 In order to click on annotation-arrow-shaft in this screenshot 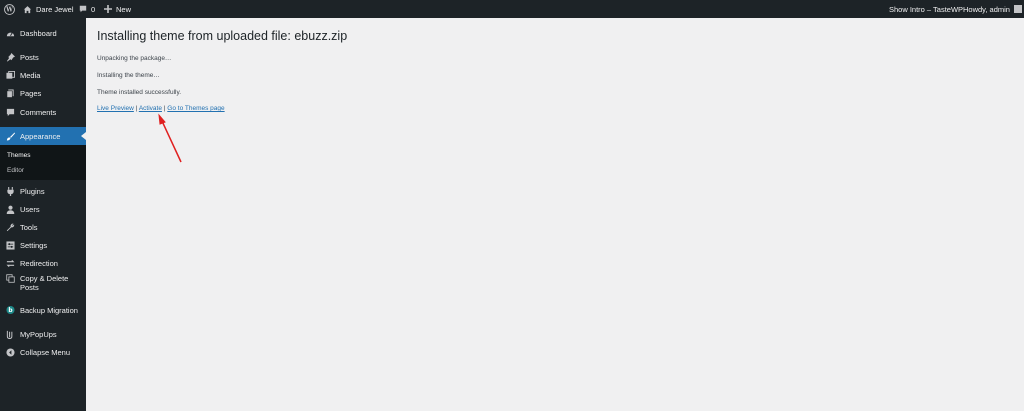, I will do `click(171, 141)`.